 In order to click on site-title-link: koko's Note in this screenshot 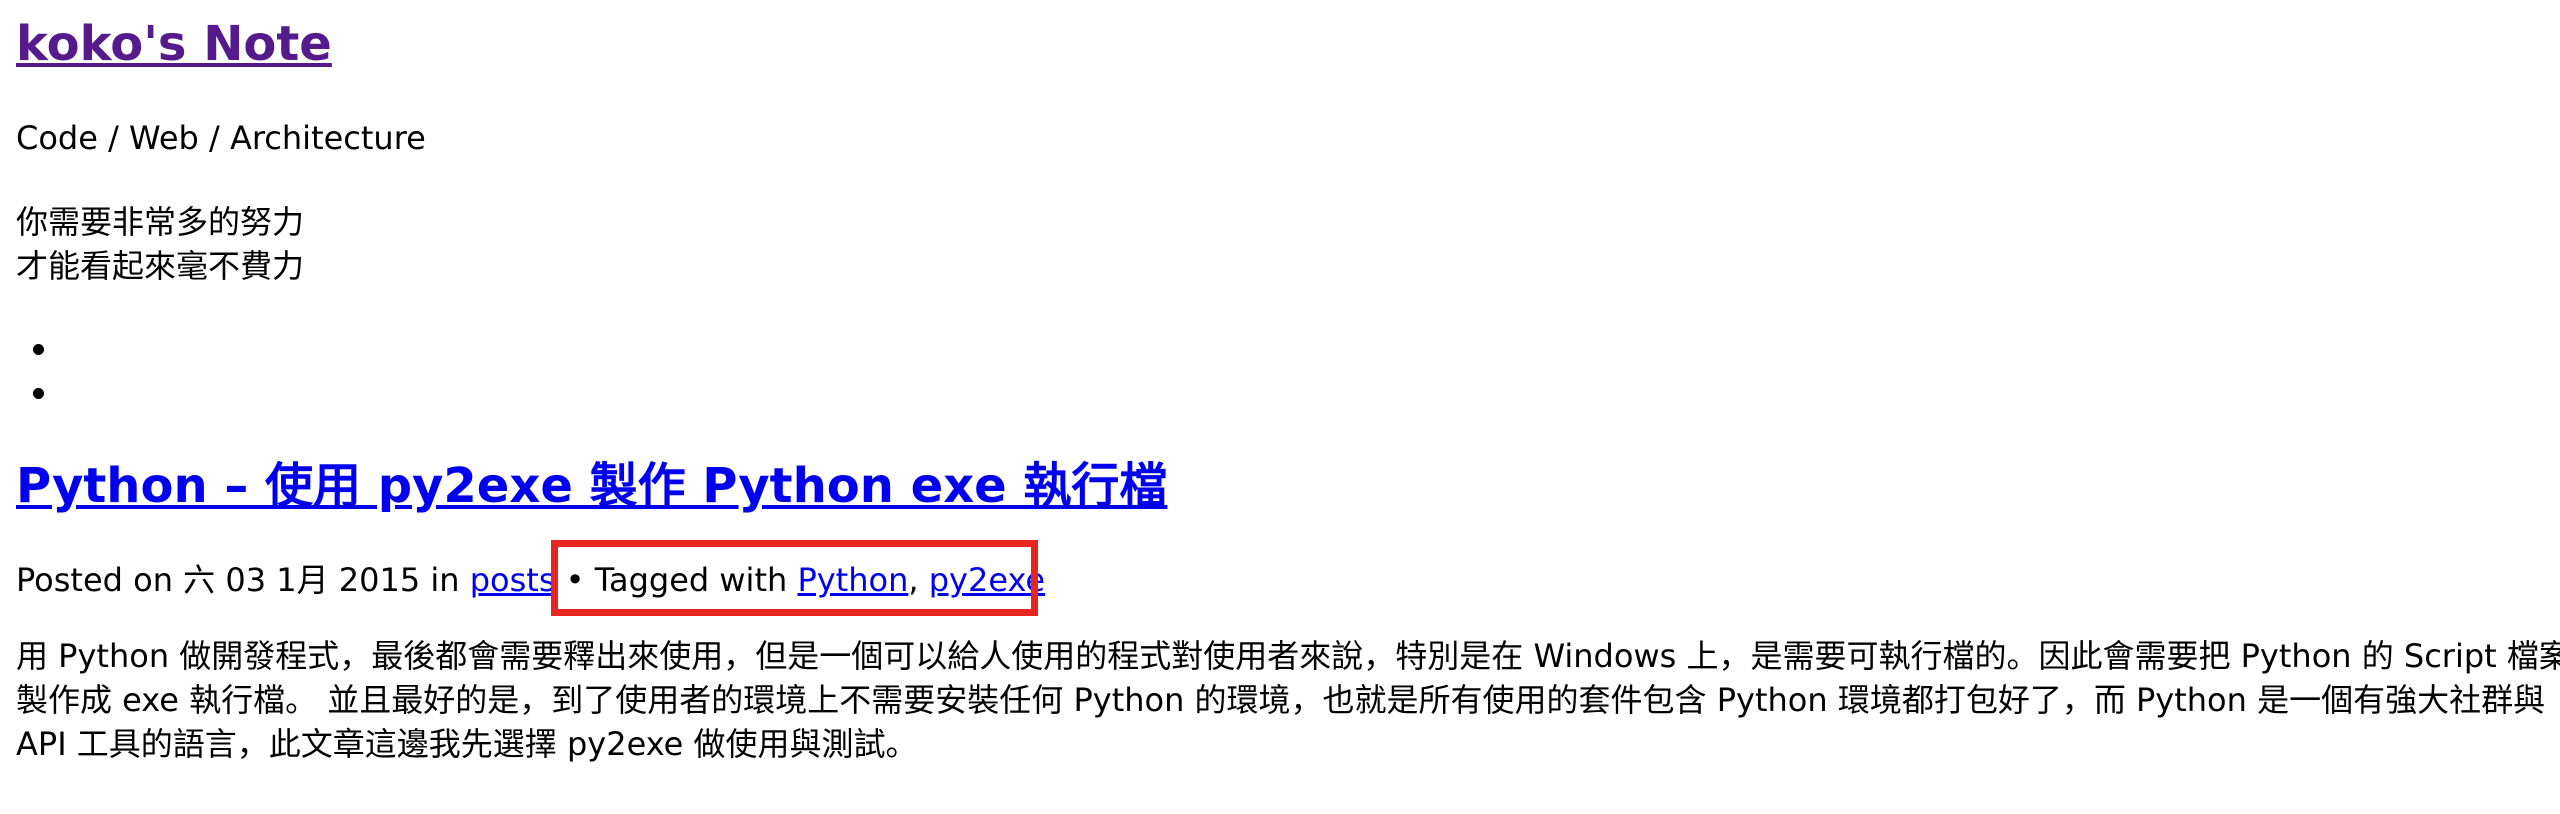, I will do `click(174, 44)`.